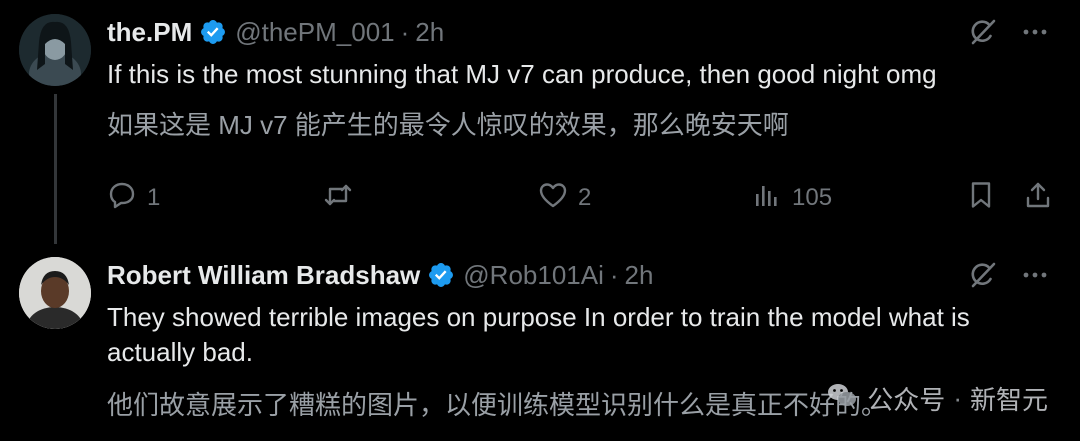  I want to click on author-handle: @Rob101Ai, so click(533, 275).